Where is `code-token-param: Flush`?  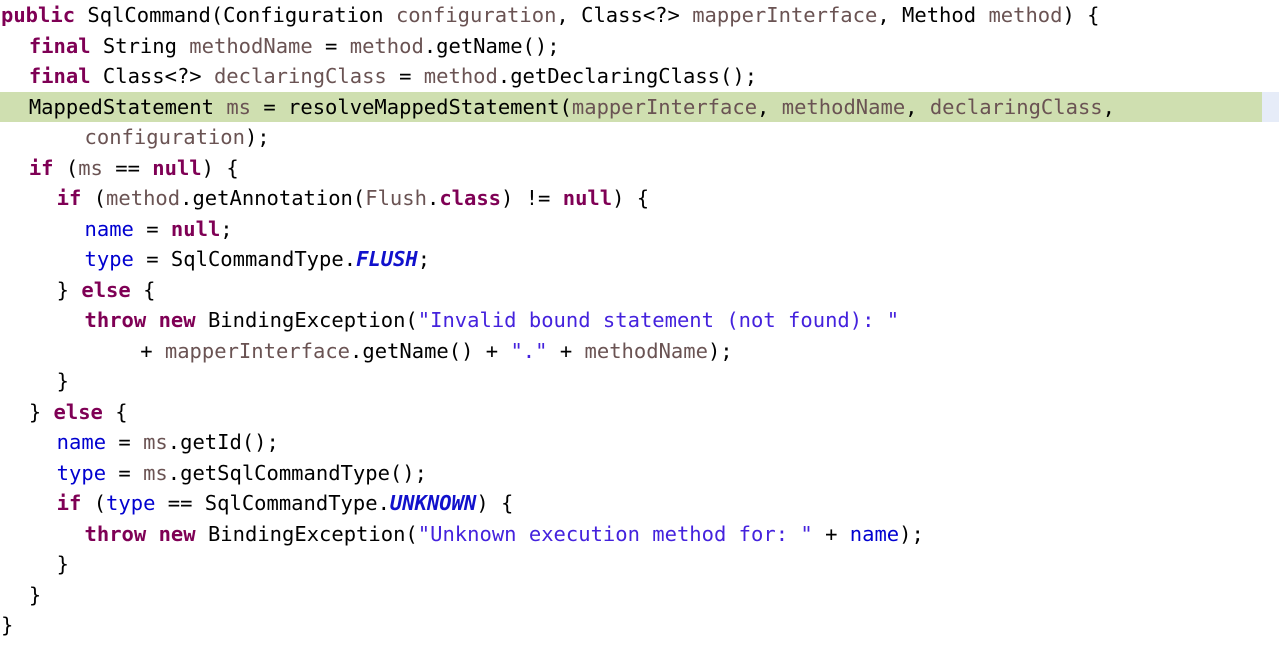
code-token-param: Flush is located at coordinates (396, 198).